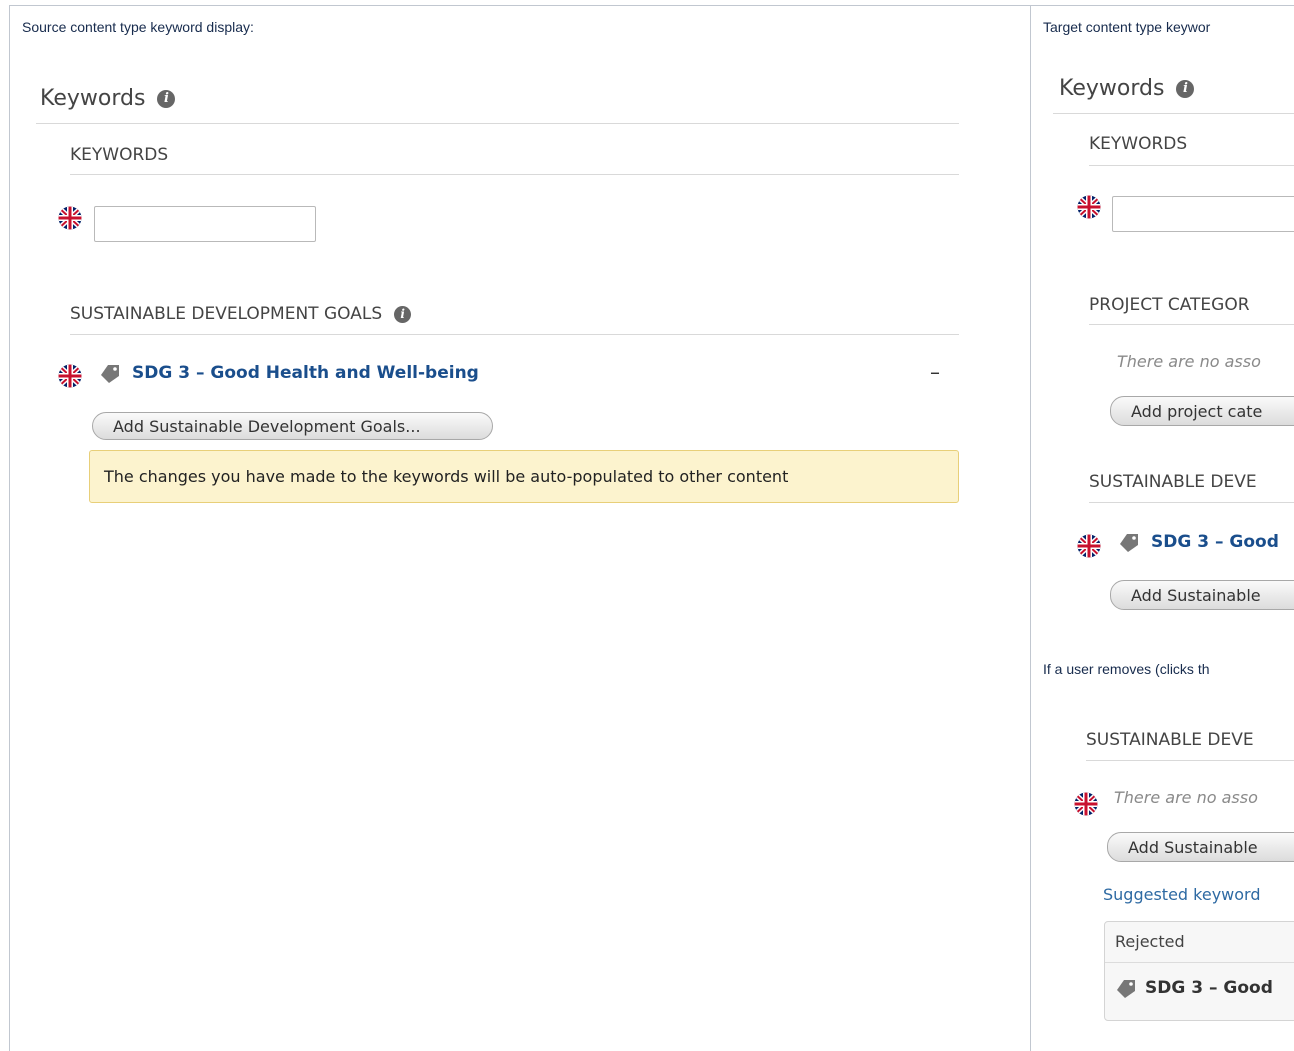  What do you see at coordinates (1186, 797) in the screenshot?
I see `sdg-empty-message: There are no asso` at bounding box center [1186, 797].